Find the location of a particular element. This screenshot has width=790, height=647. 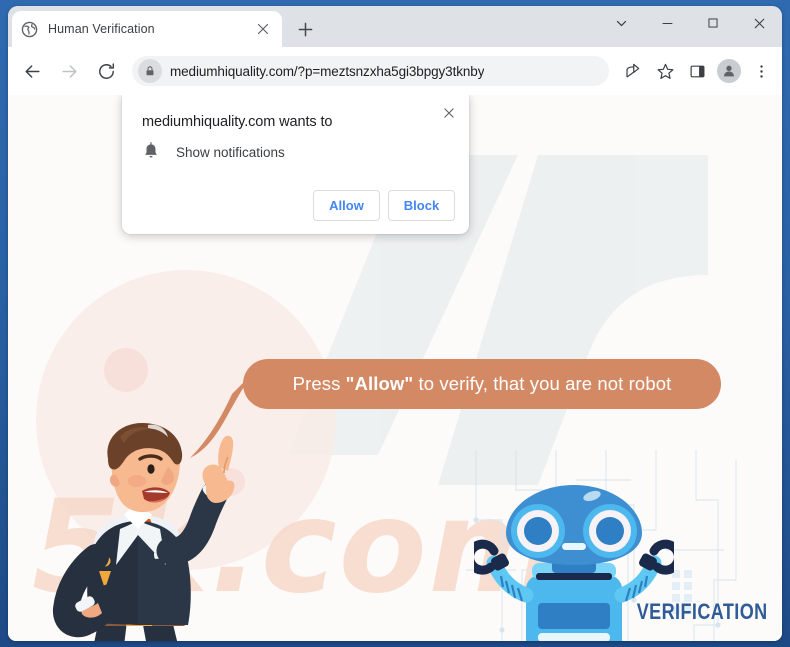

three-dot-menu-icon is located at coordinates (761, 71).